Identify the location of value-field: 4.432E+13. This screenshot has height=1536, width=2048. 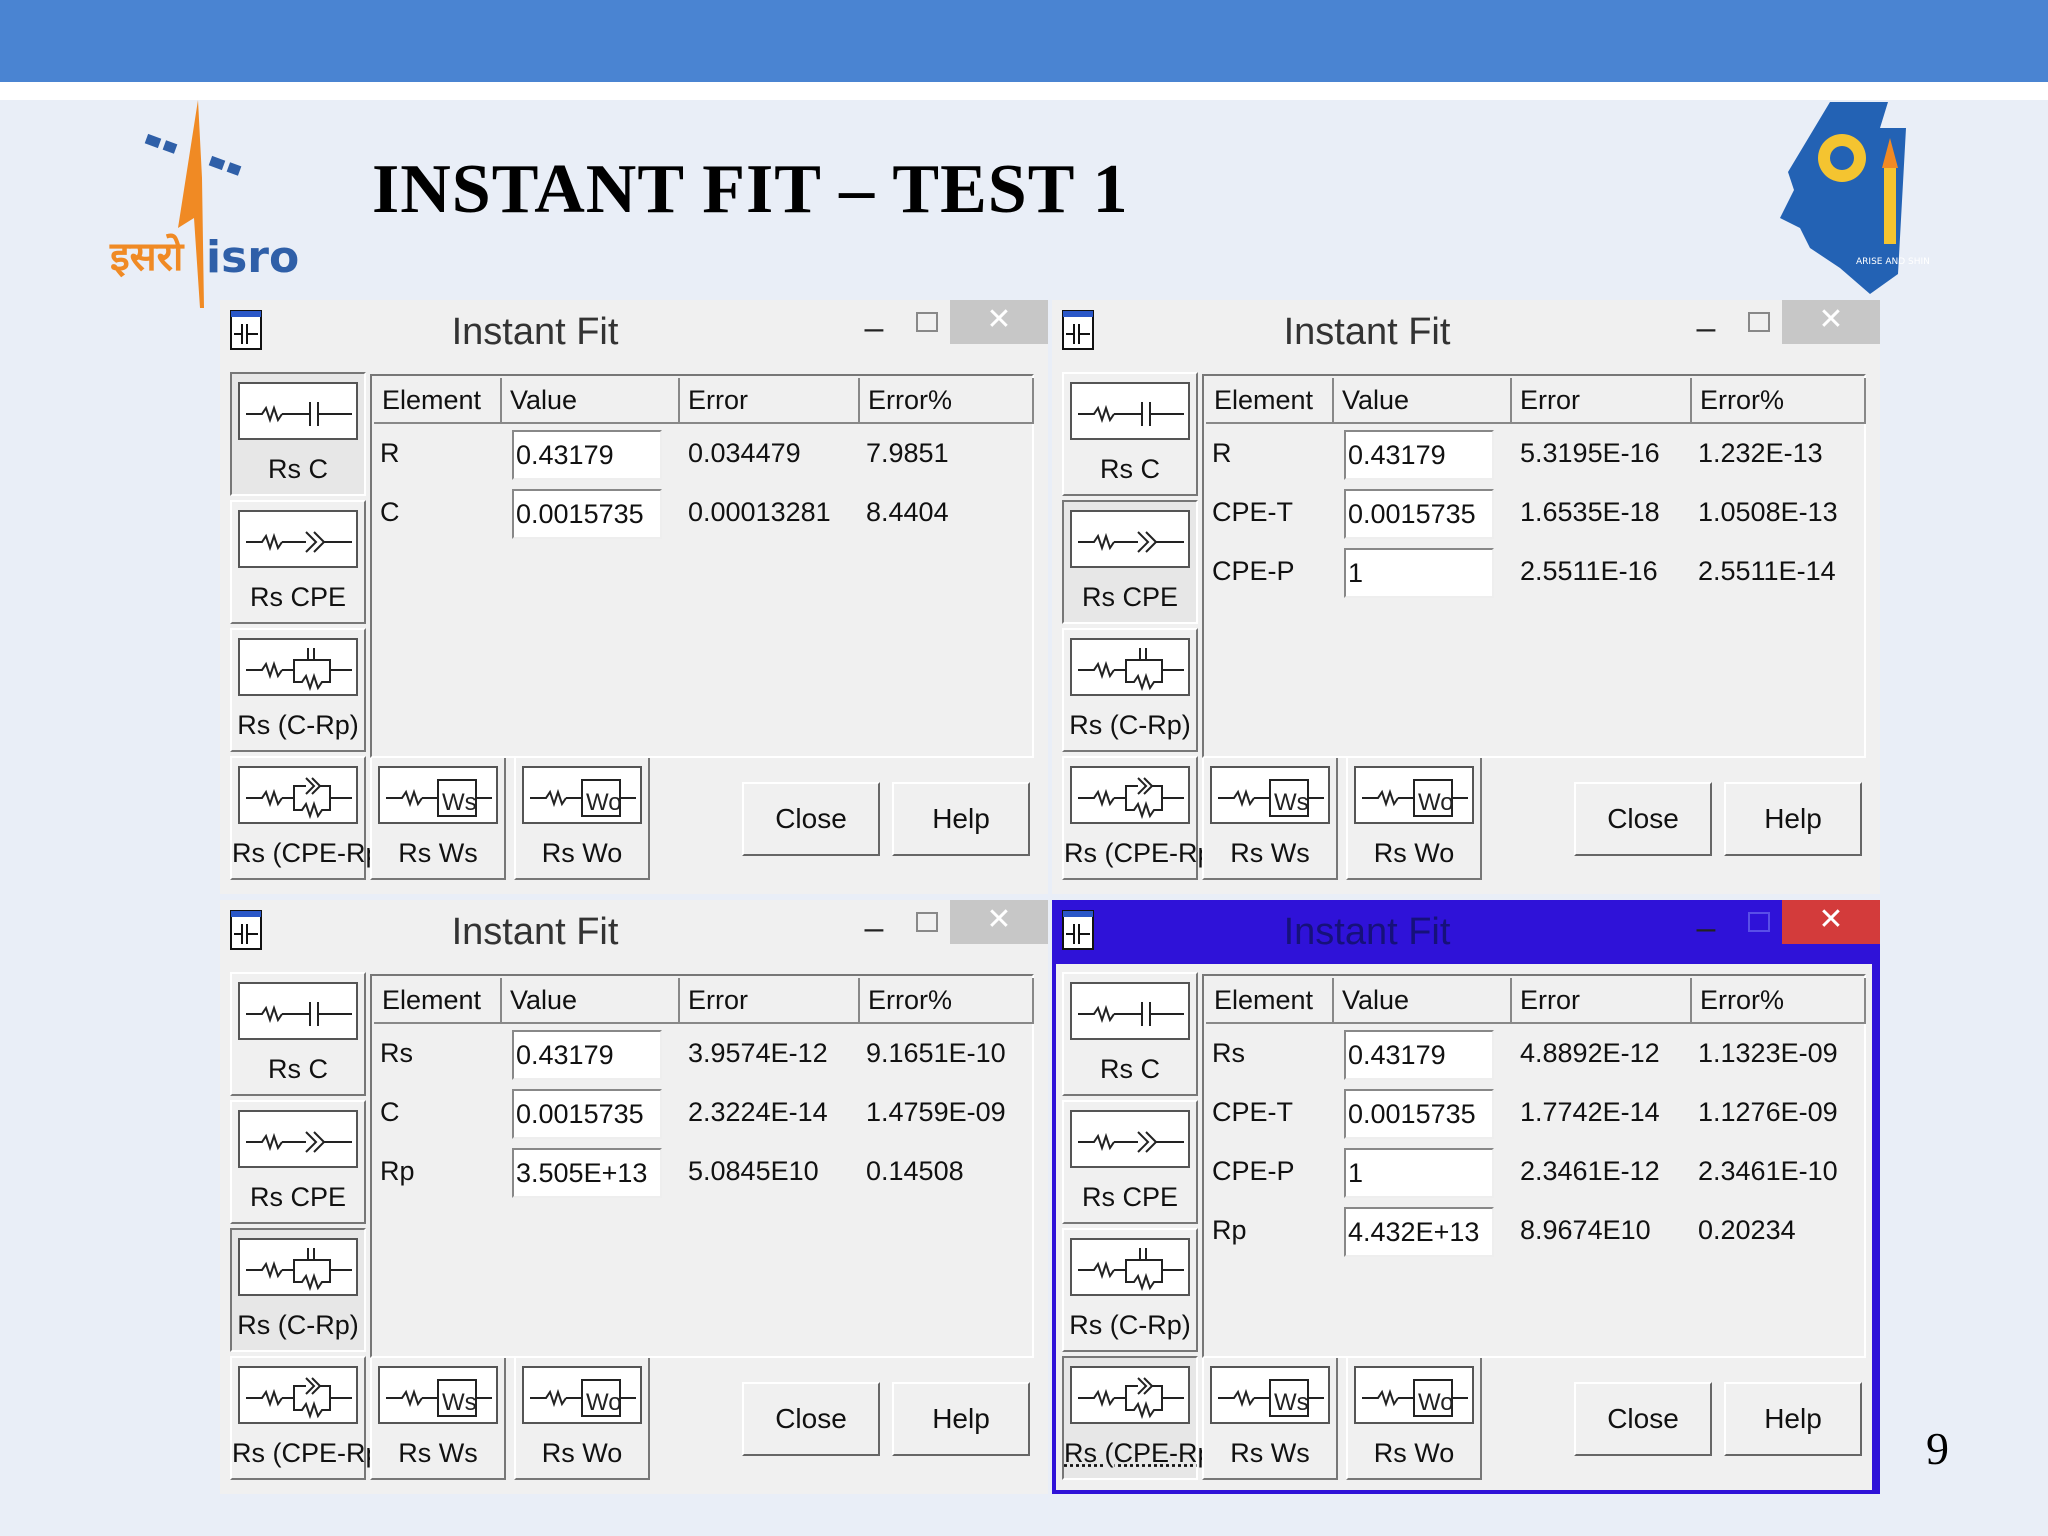
(1419, 1232).